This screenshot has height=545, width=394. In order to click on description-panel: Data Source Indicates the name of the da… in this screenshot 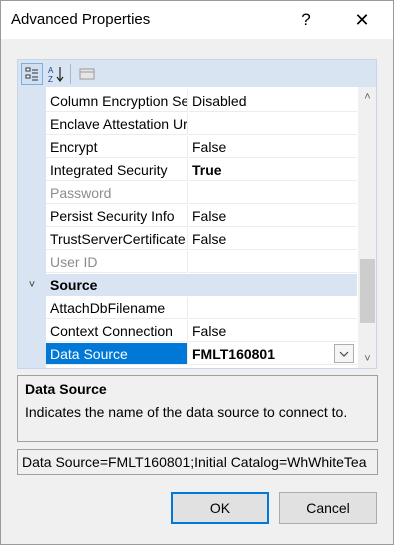, I will do `click(197, 408)`.